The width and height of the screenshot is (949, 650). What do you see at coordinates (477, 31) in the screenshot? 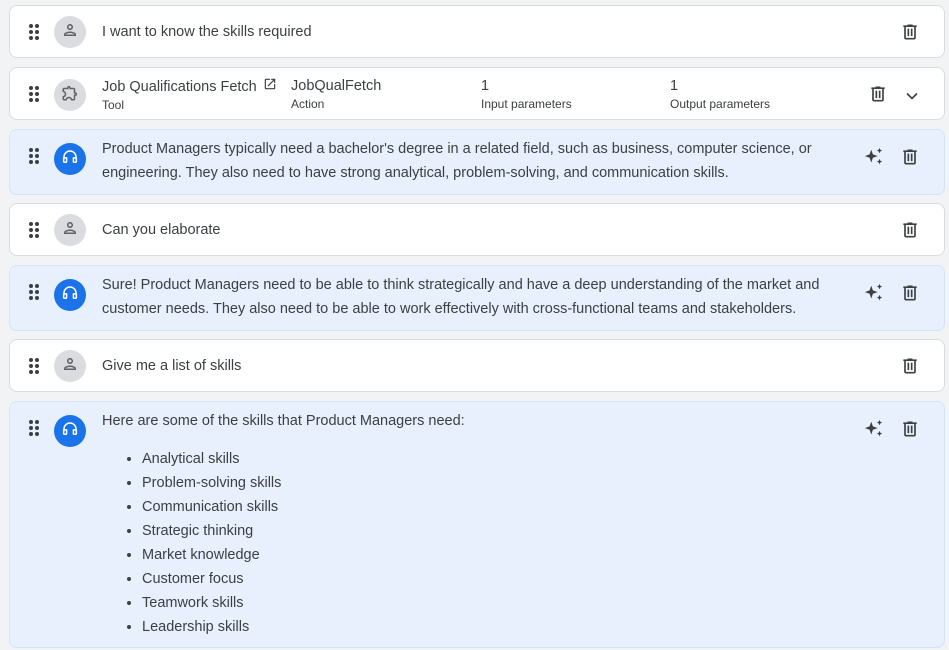
I see `message-card-user: I want to know the skills required` at bounding box center [477, 31].